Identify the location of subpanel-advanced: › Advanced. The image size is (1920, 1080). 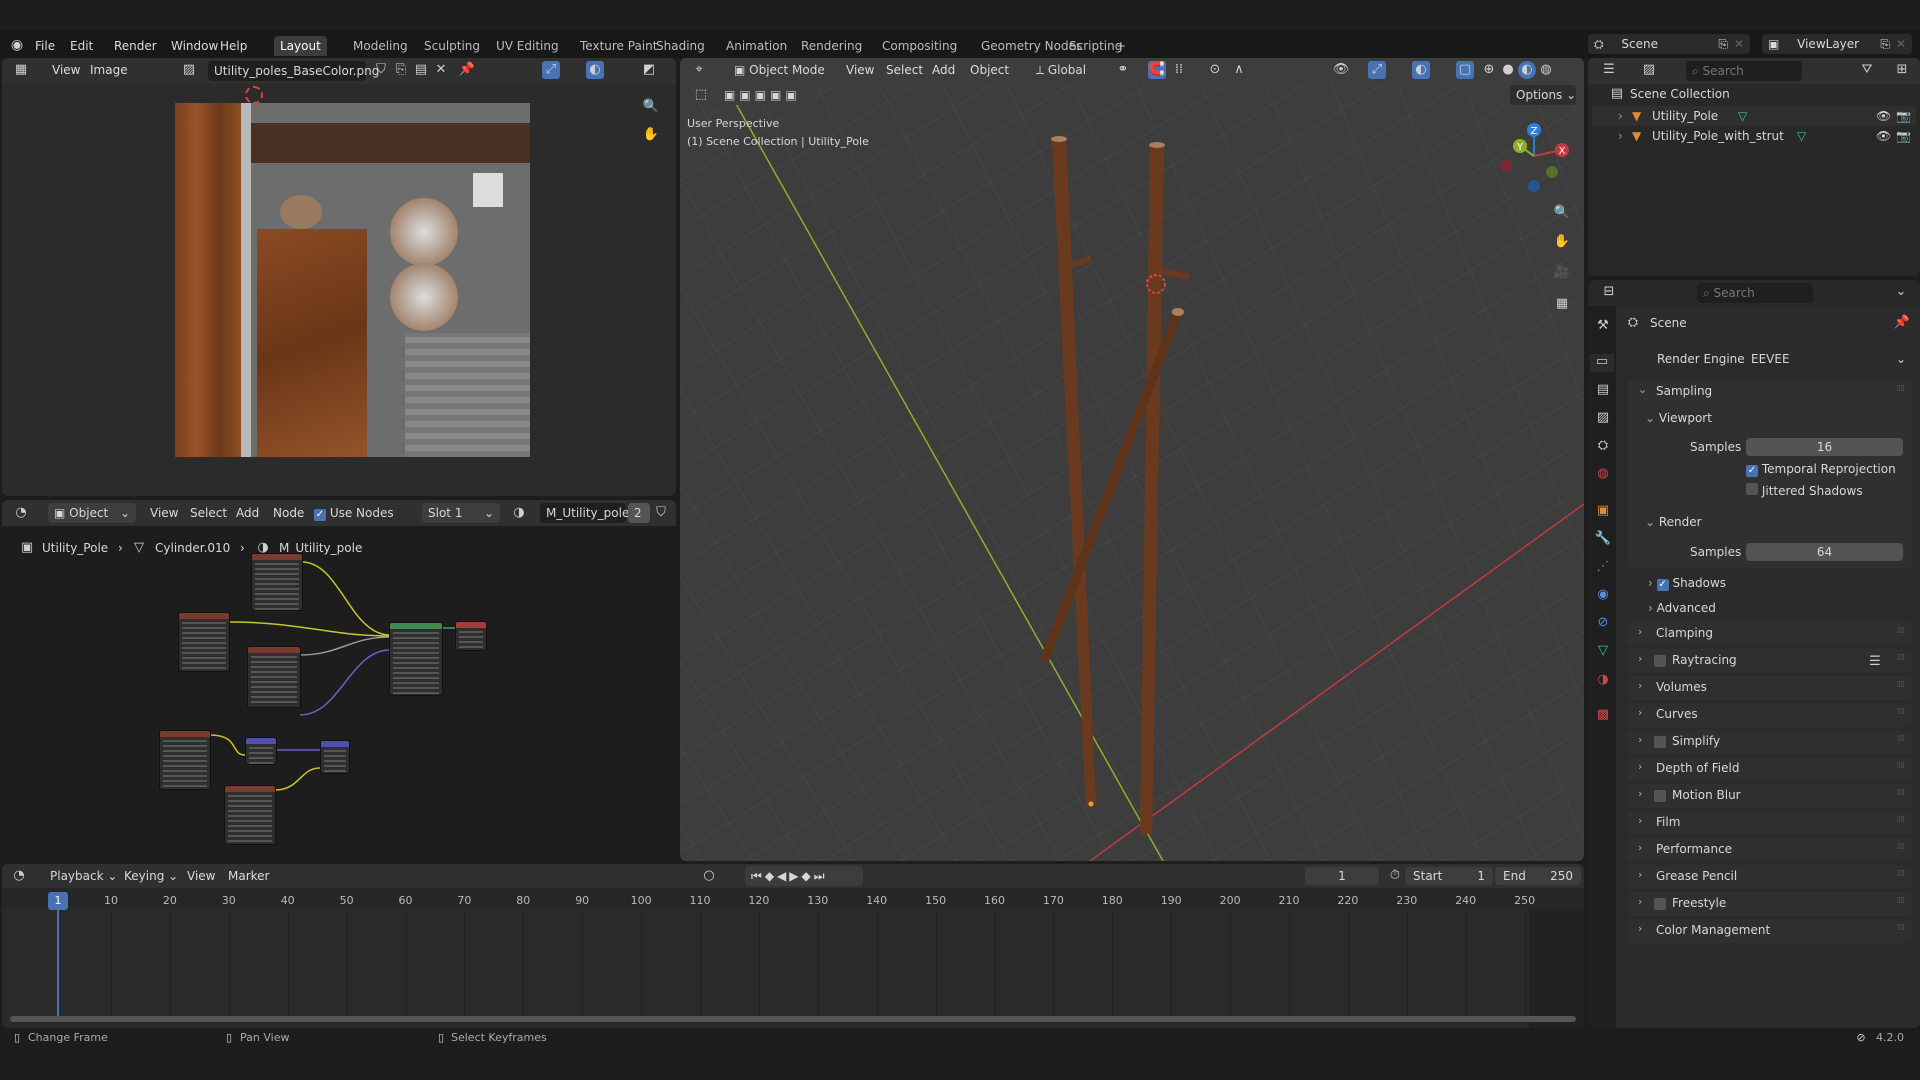
(1682, 608).